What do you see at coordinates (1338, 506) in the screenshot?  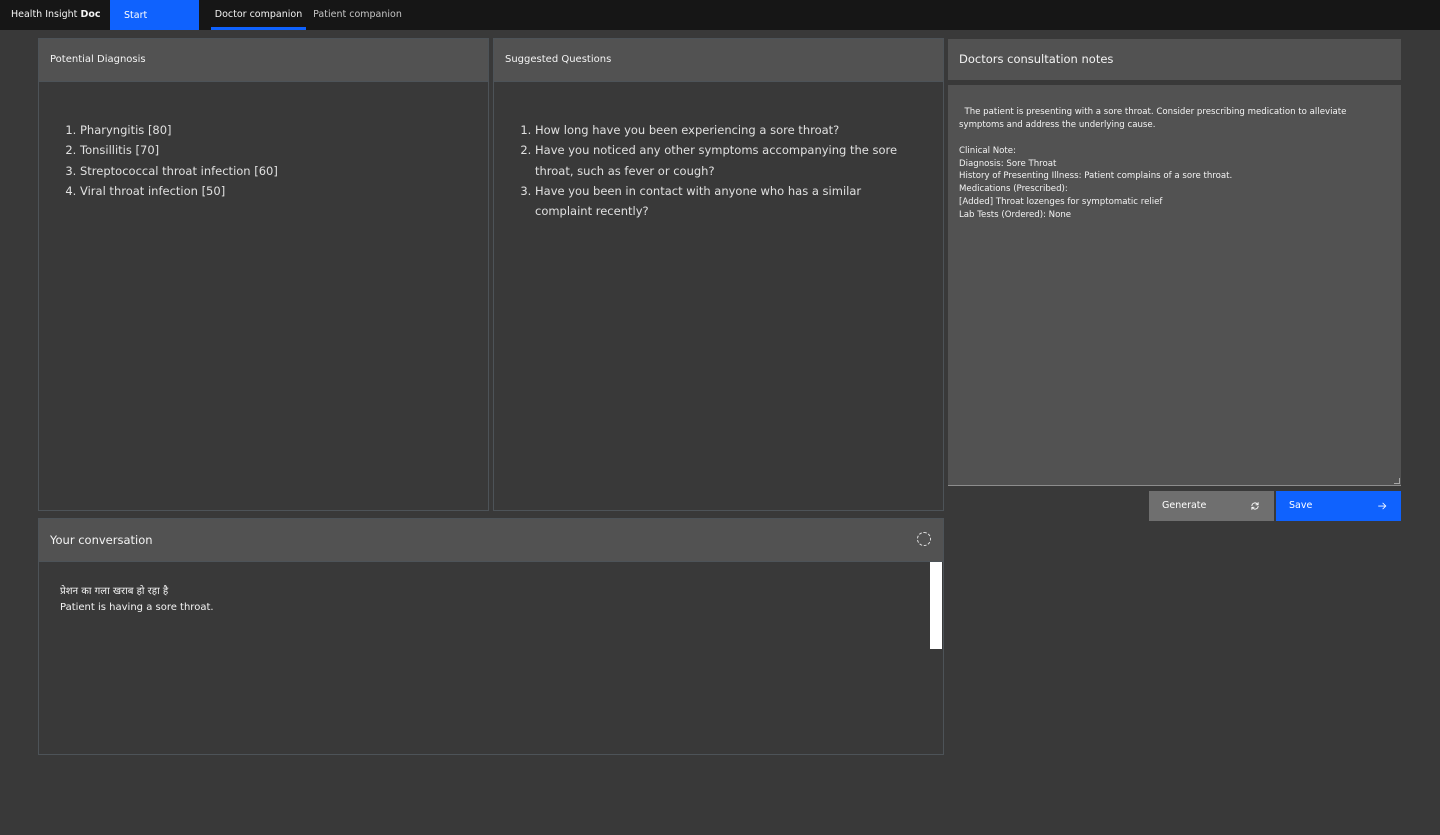 I see `save-button: Save` at bounding box center [1338, 506].